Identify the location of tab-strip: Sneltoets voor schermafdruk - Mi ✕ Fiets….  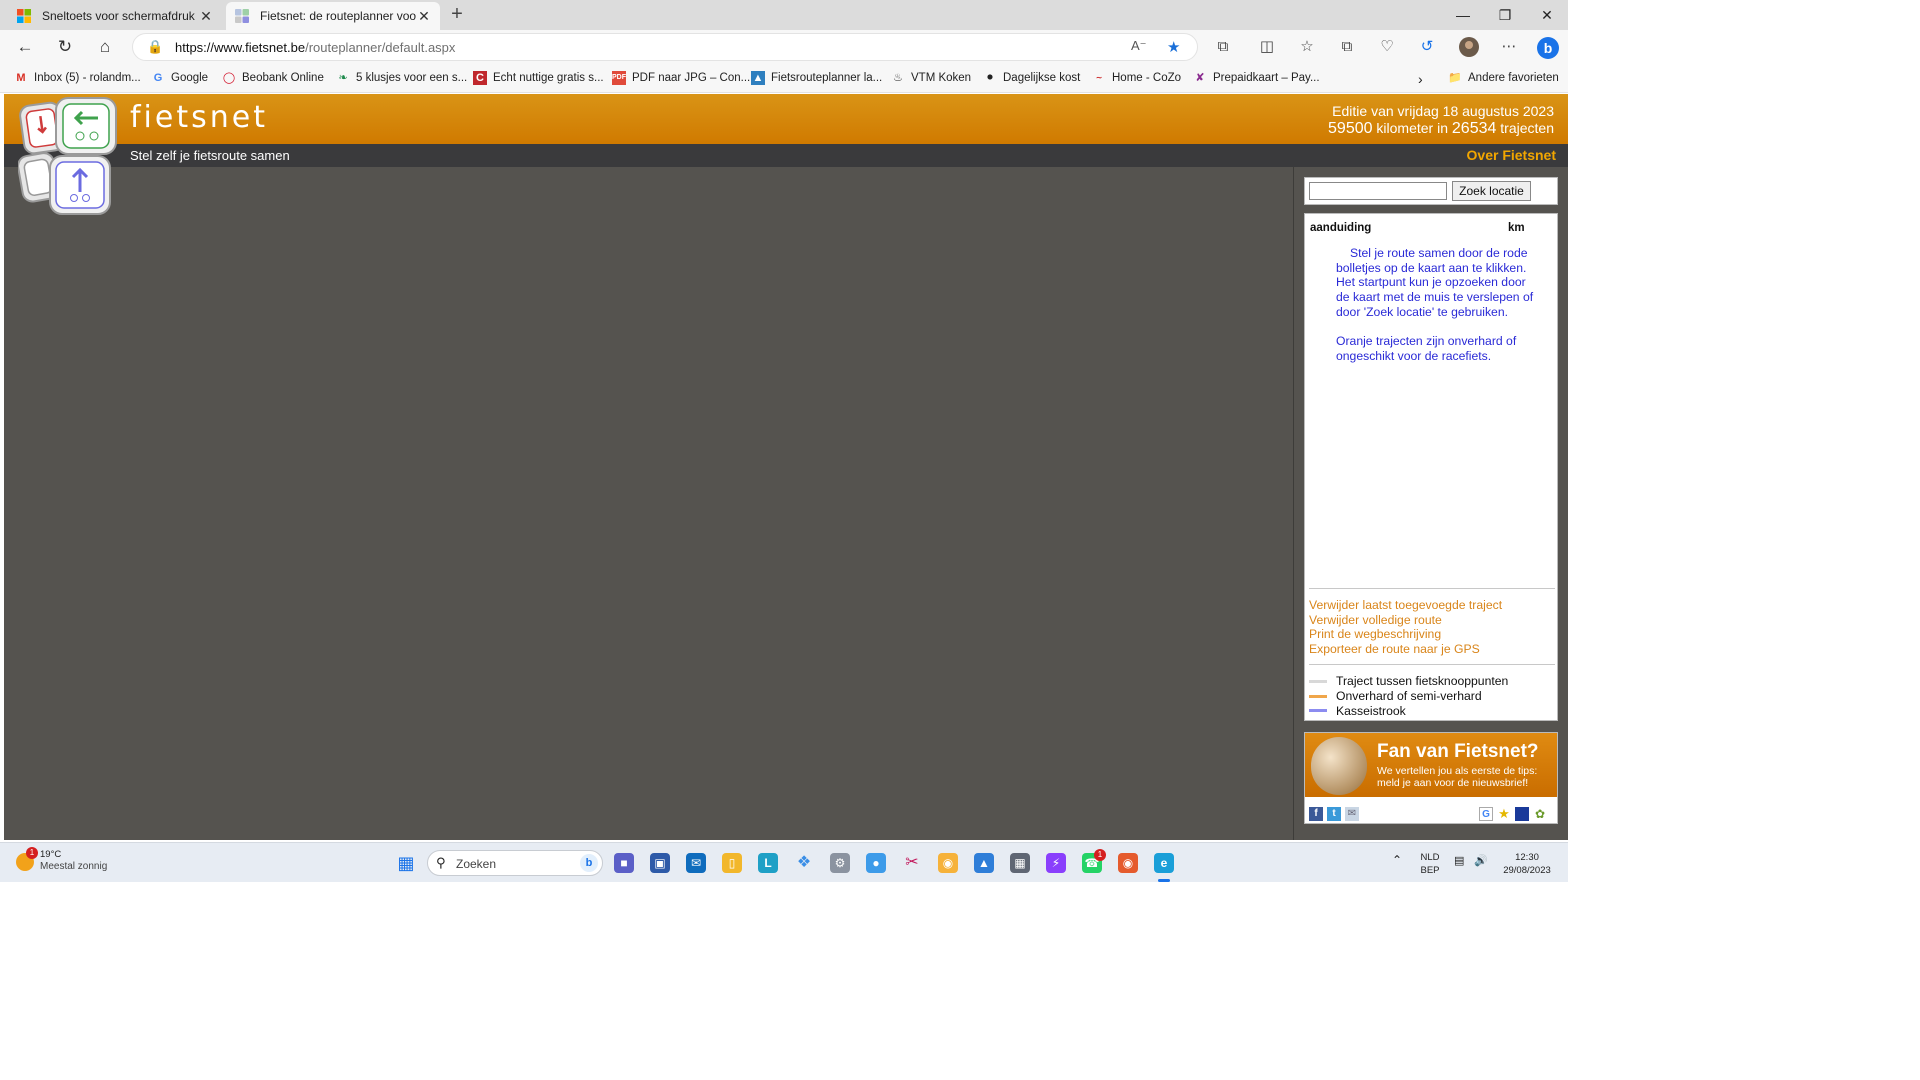
(784, 15).